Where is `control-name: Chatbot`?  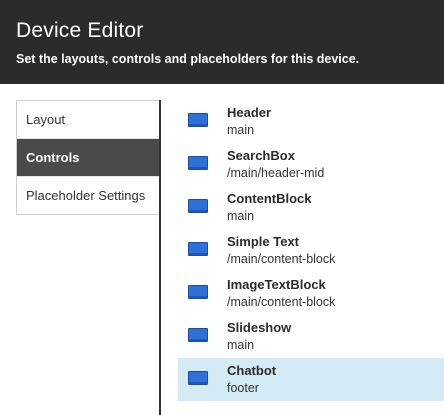 control-name: Chatbot is located at coordinates (252, 370).